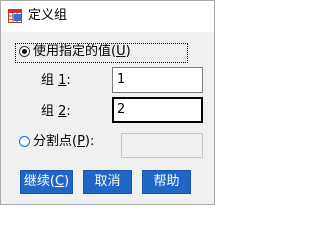 The width and height of the screenshot is (320, 240). Describe the element at coordinates (63, 142) in the screenshot. I see `cut-point-label: 分割点(P):` at that location.